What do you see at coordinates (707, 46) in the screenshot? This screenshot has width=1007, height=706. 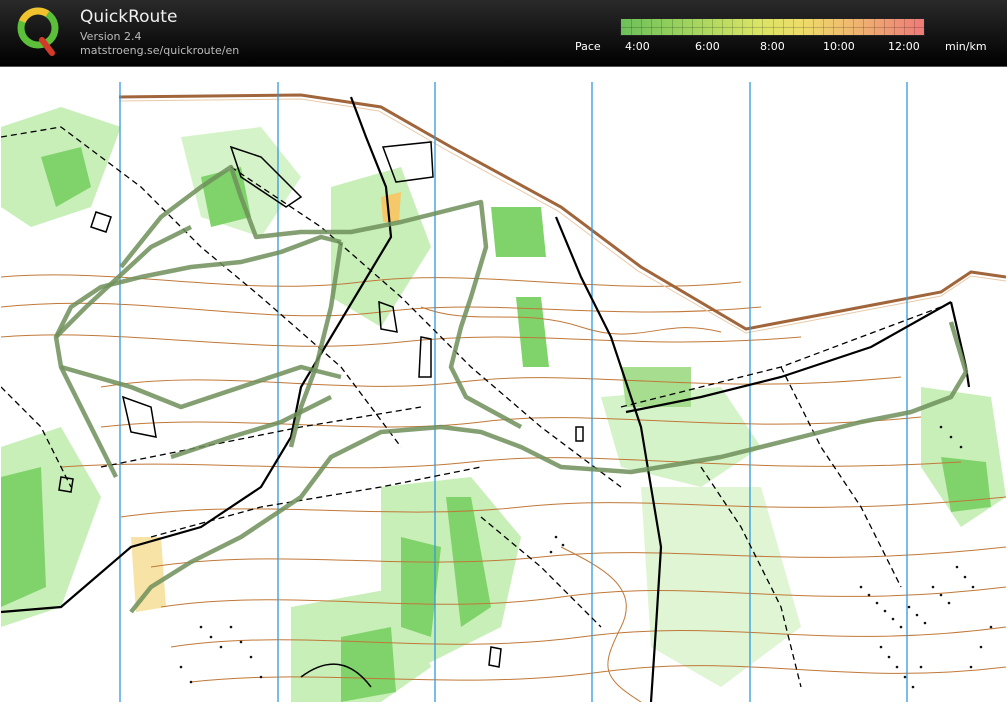 I see `pace-tick-6: 6:00` at bounding box center [707, 46].